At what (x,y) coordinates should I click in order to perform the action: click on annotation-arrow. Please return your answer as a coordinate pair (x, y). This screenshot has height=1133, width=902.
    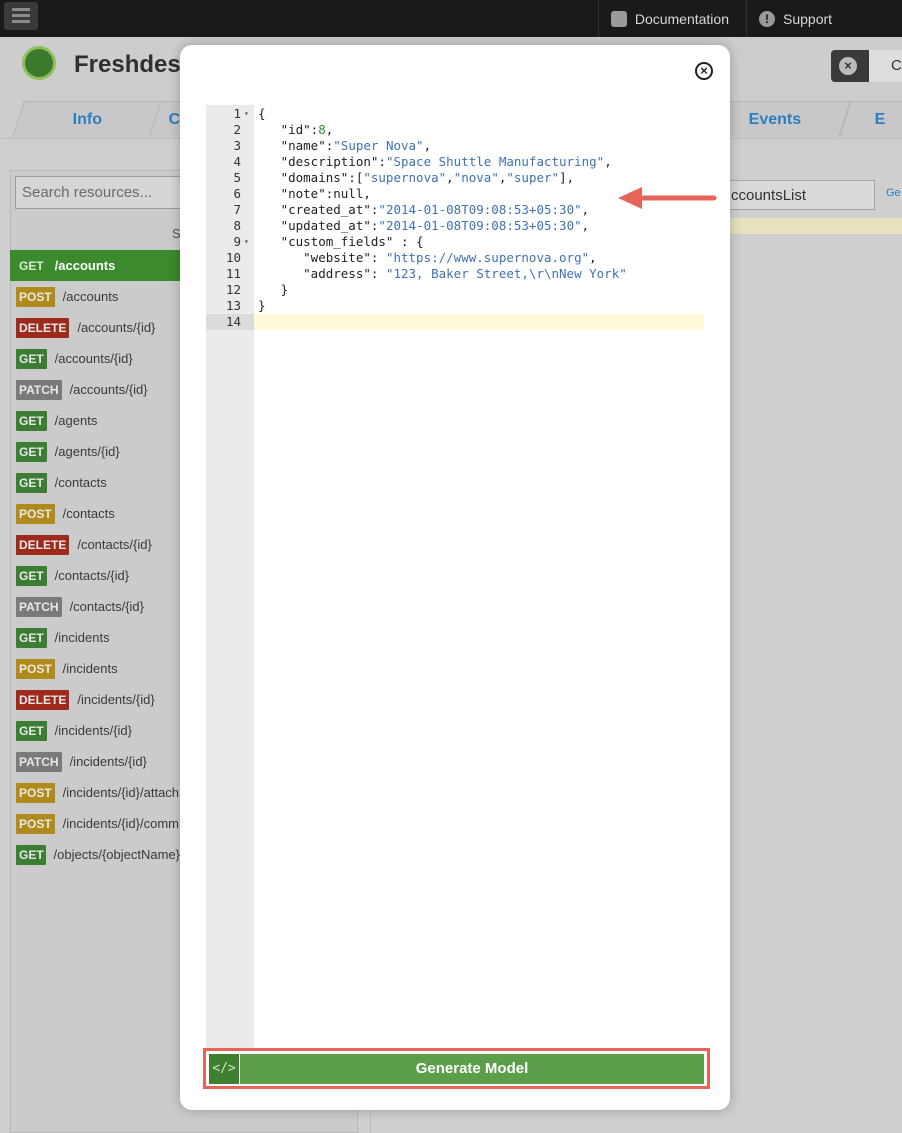
    Looking at the image, I should click on (667, 198).